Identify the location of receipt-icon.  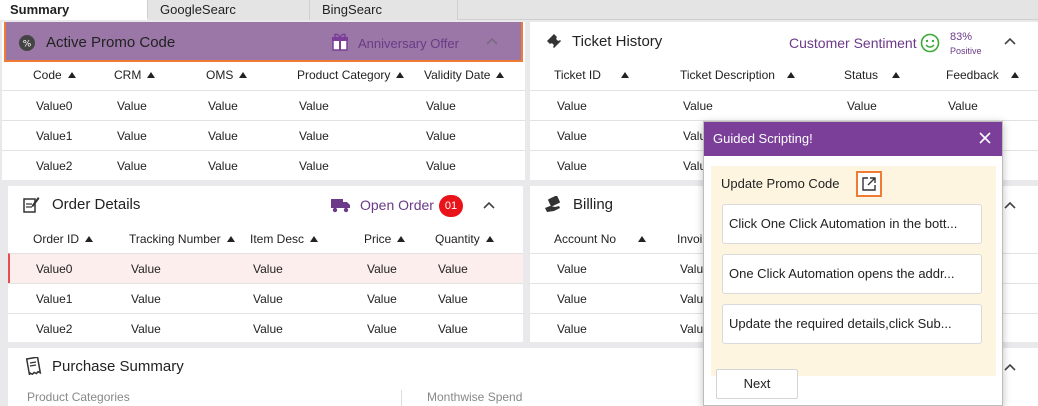
(33, 366).